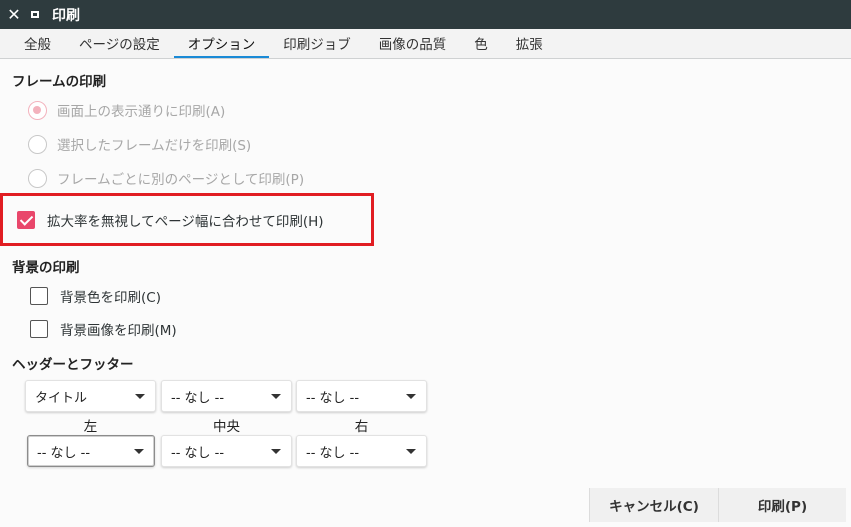 The height and width of the screenshot is (527, 851). I want to click on tab-print-job: 印刷ジョブ, so click(317, 43).